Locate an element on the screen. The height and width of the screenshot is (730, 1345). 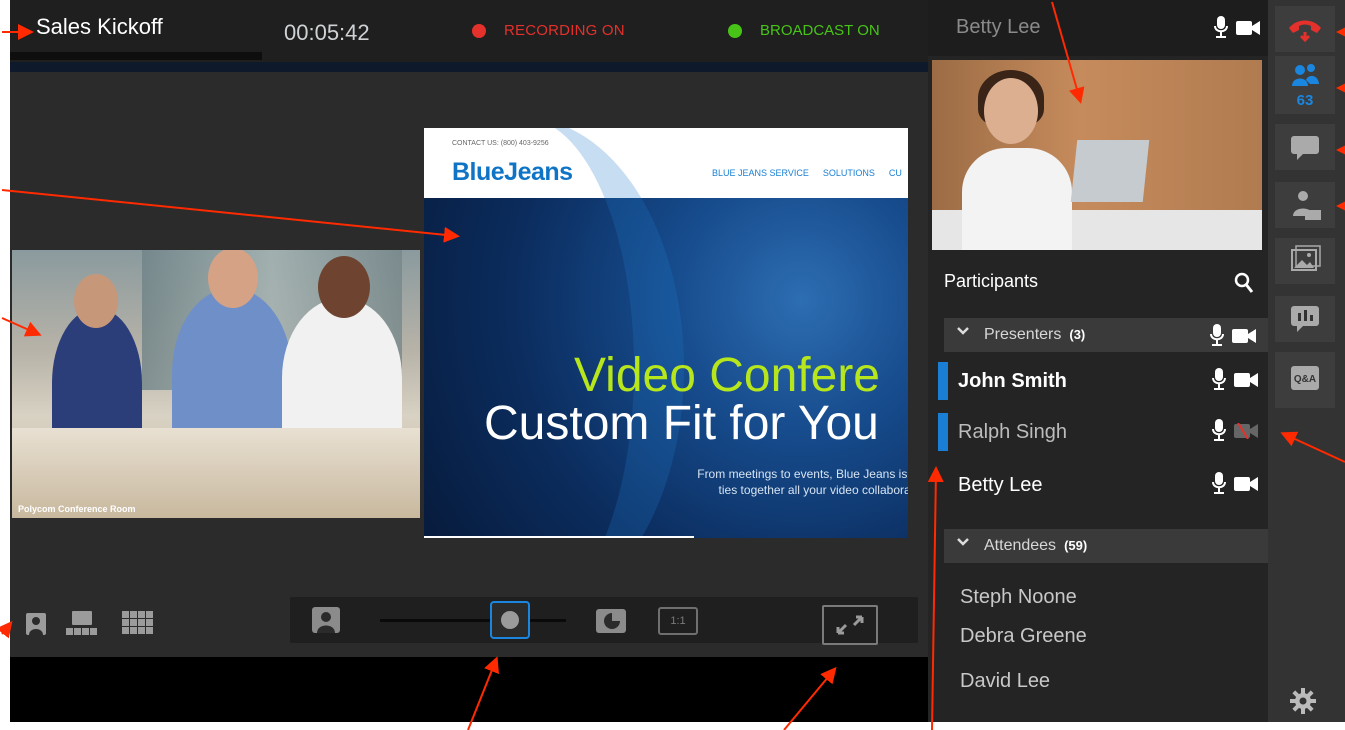
attendees-count: (59) is located at coordinates (1076, 545).